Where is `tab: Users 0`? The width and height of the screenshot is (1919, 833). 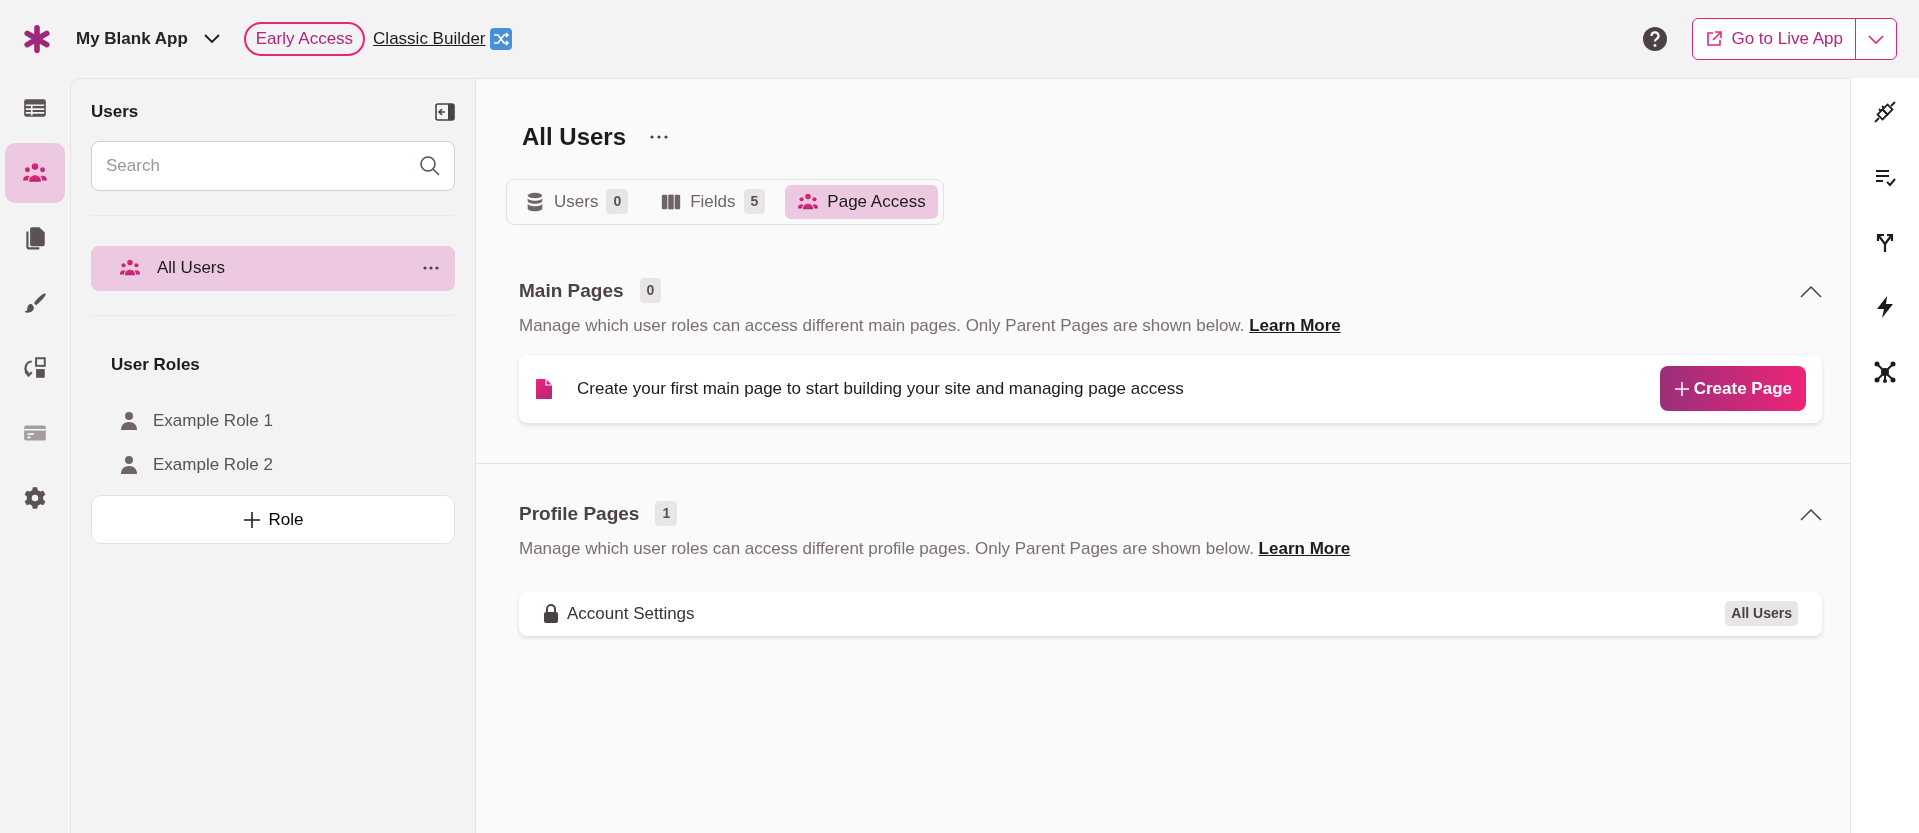
tab: Users 0 is located at coordinates (576, 202).